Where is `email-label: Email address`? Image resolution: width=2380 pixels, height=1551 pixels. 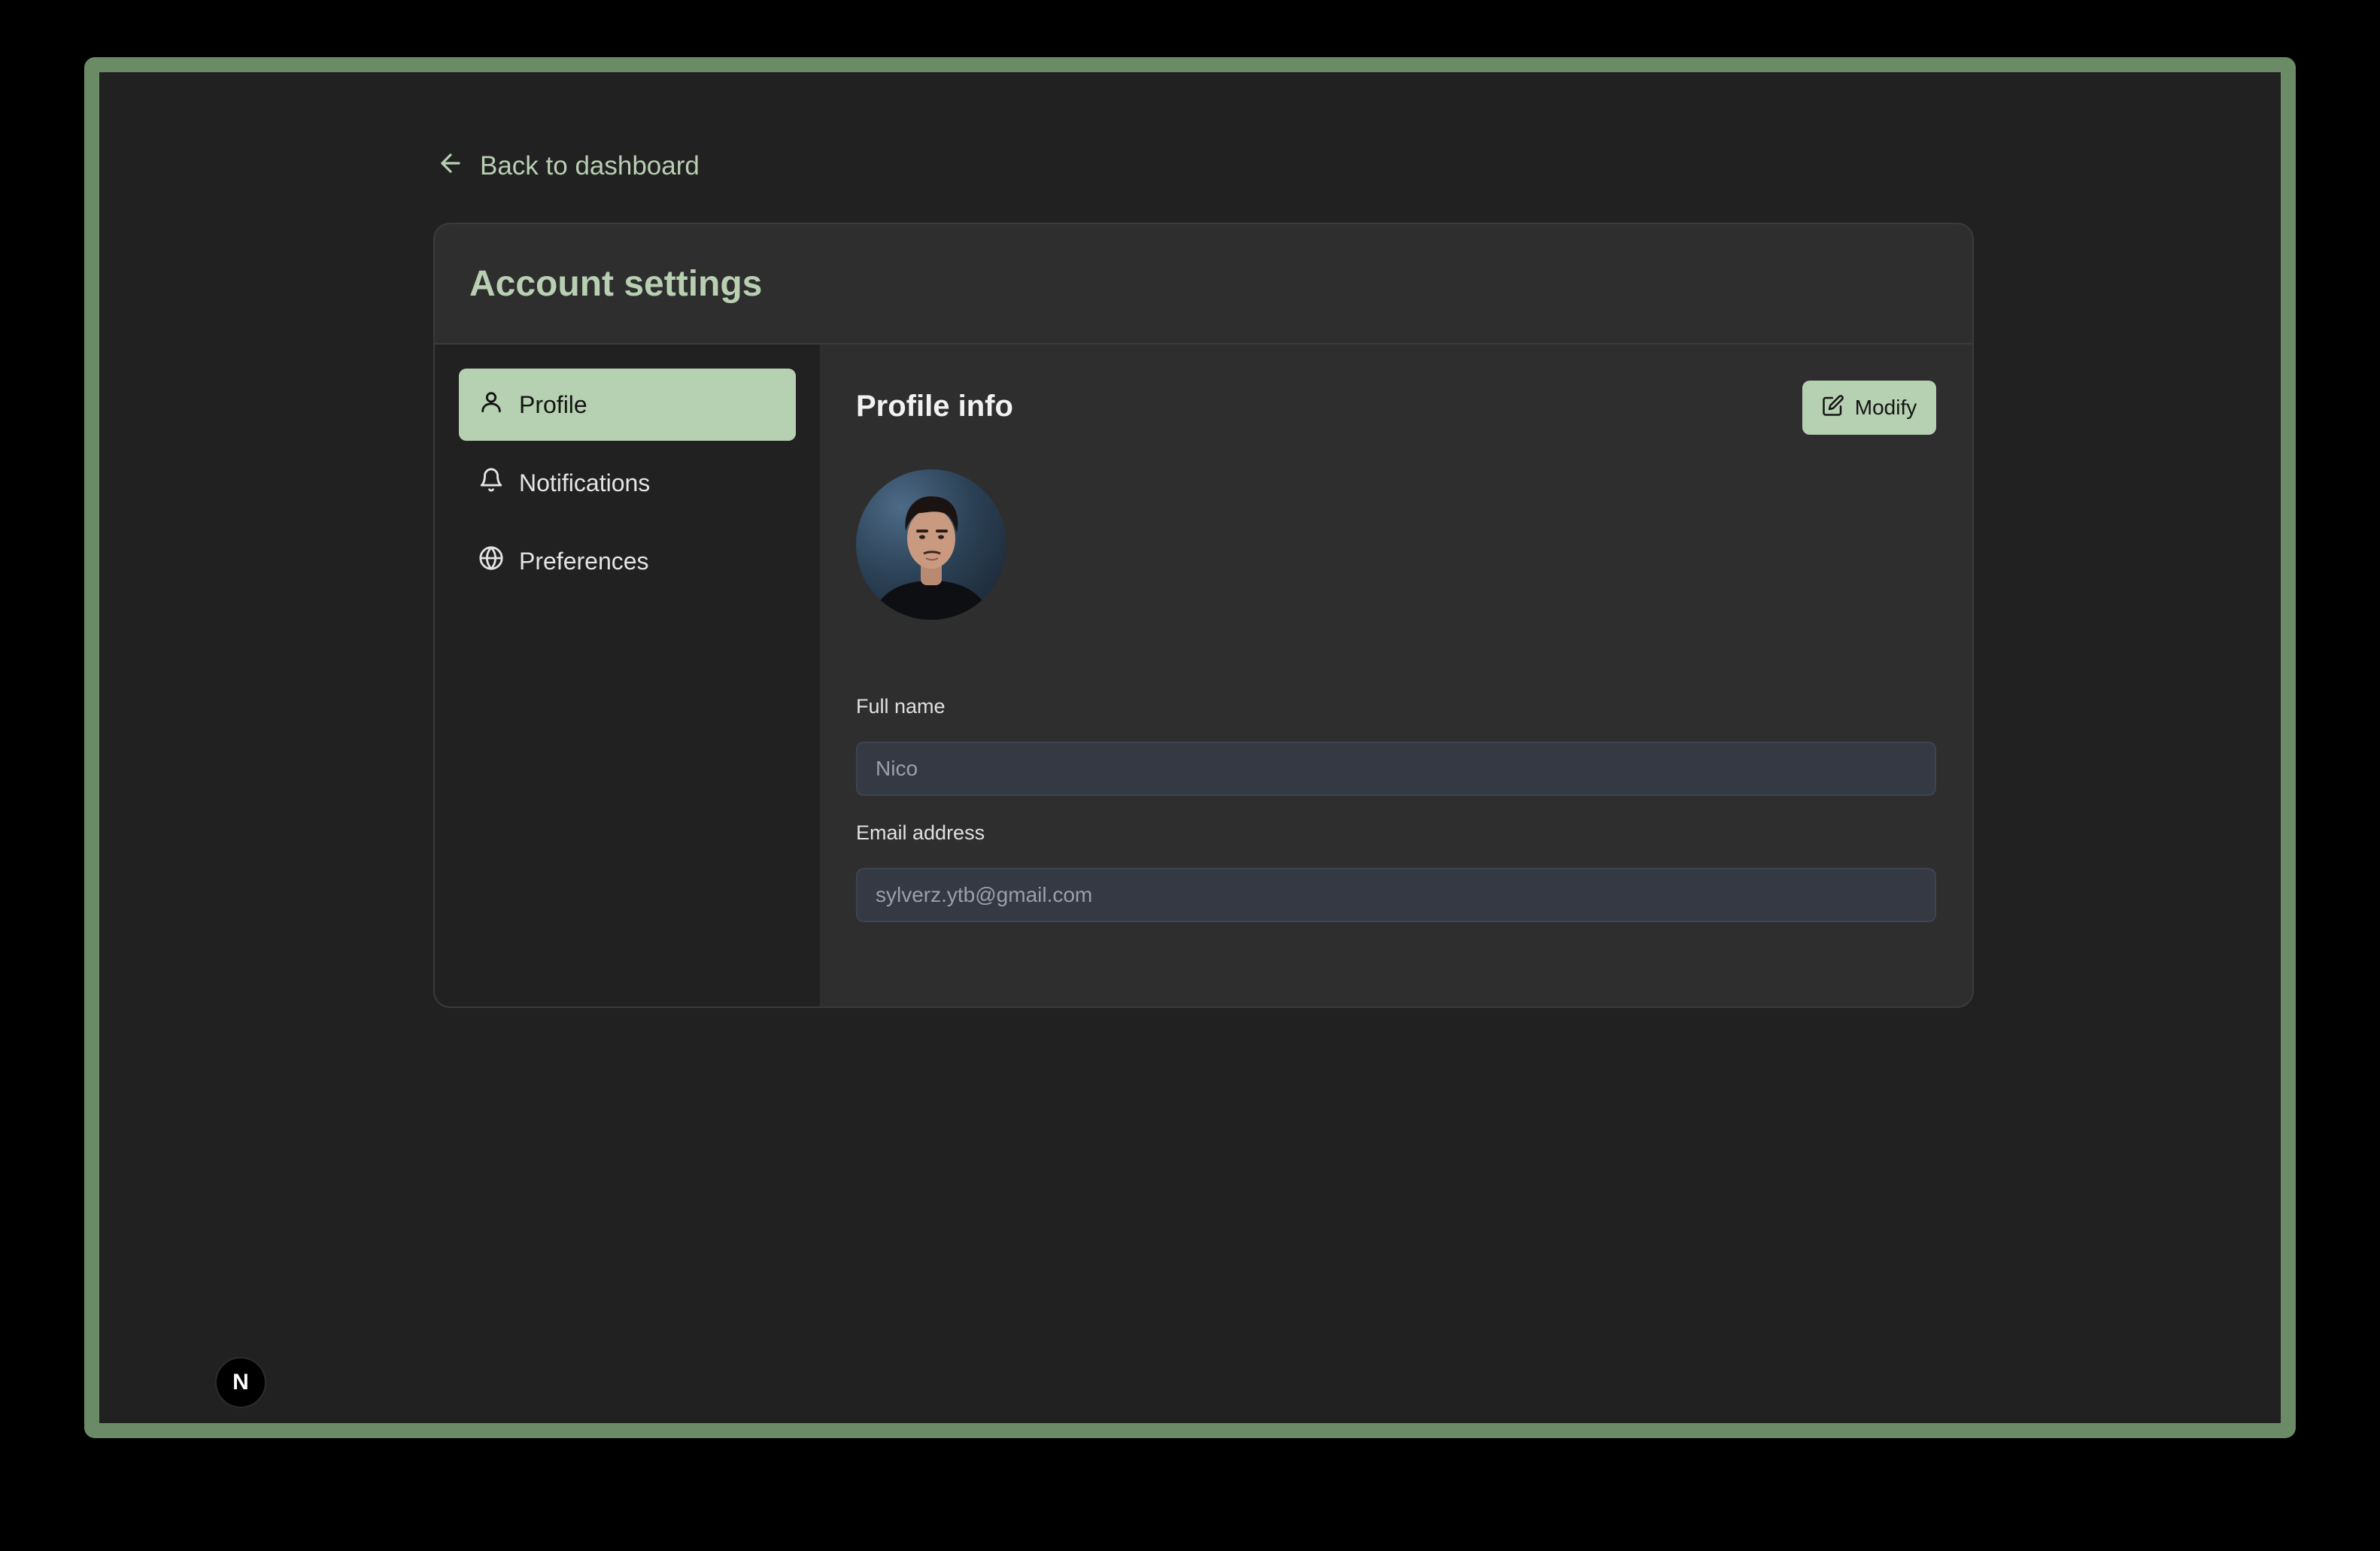
email-label: Email address is located at coordinates (920, 833).